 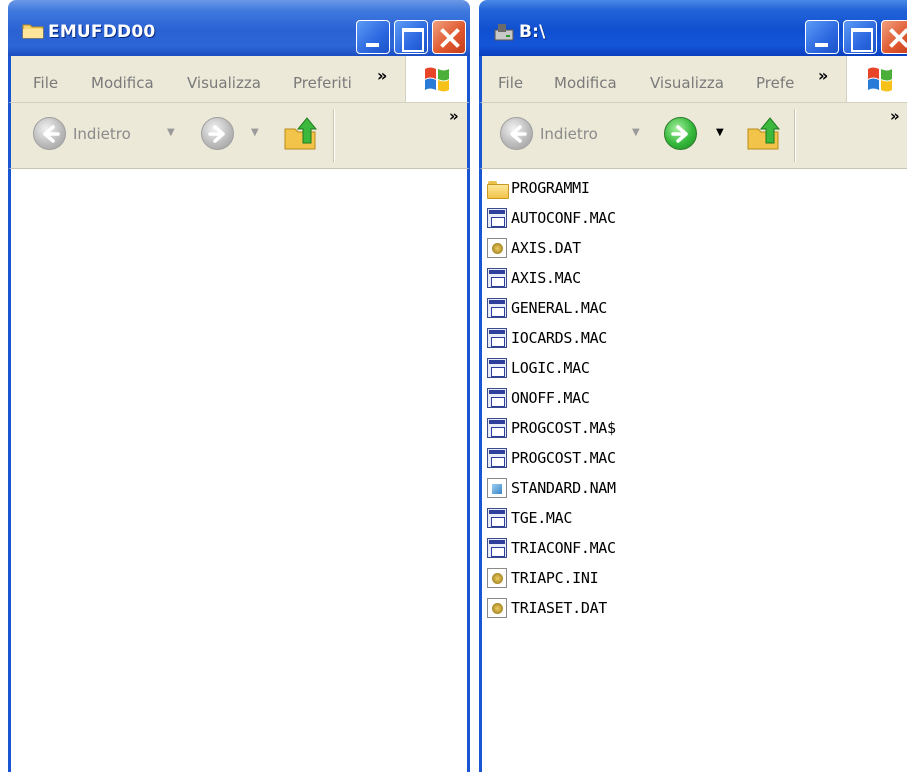 What do you see at coordinates (546, 278) in the screenshot?
I see `file-name: AXIS.MAC` at bounding box center [546, 278].